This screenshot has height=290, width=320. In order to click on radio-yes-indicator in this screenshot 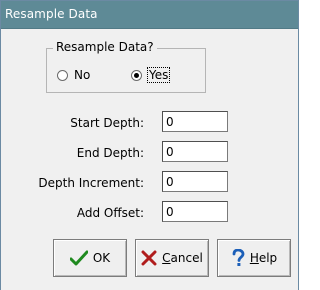, I will do `click(136, 75)`.